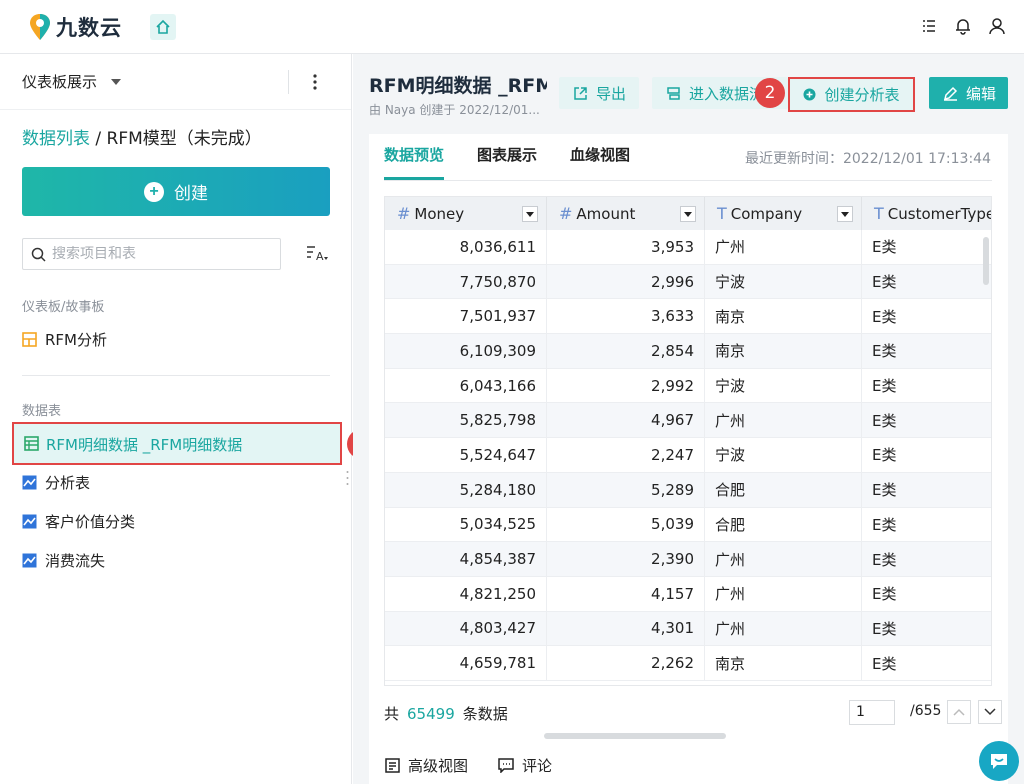 This screenshot has height=784, width=1024. Describe the element at coordinates (68, 482) in the screenshot. I see `sidebar-item-label: 分析表` at that location.